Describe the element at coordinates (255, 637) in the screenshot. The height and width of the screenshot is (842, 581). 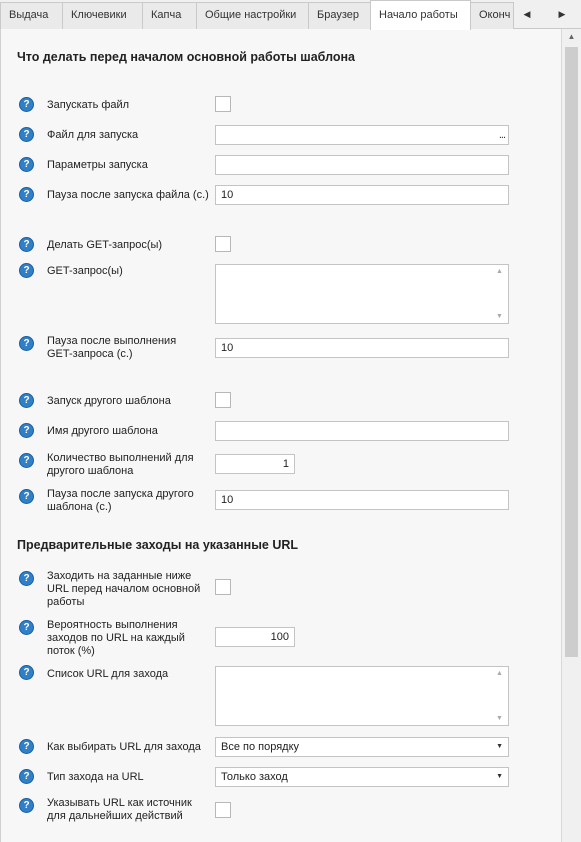
I see `probability-input: 100` at that location.